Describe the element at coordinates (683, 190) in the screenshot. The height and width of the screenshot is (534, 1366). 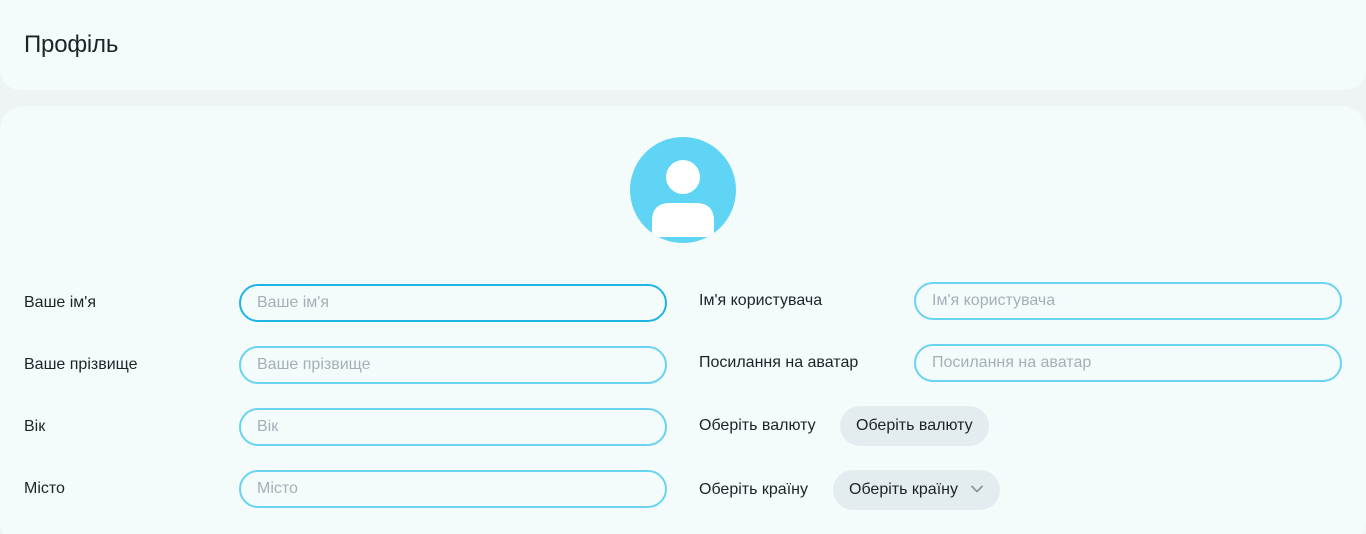
I see `user-avatar-icon` at that location.